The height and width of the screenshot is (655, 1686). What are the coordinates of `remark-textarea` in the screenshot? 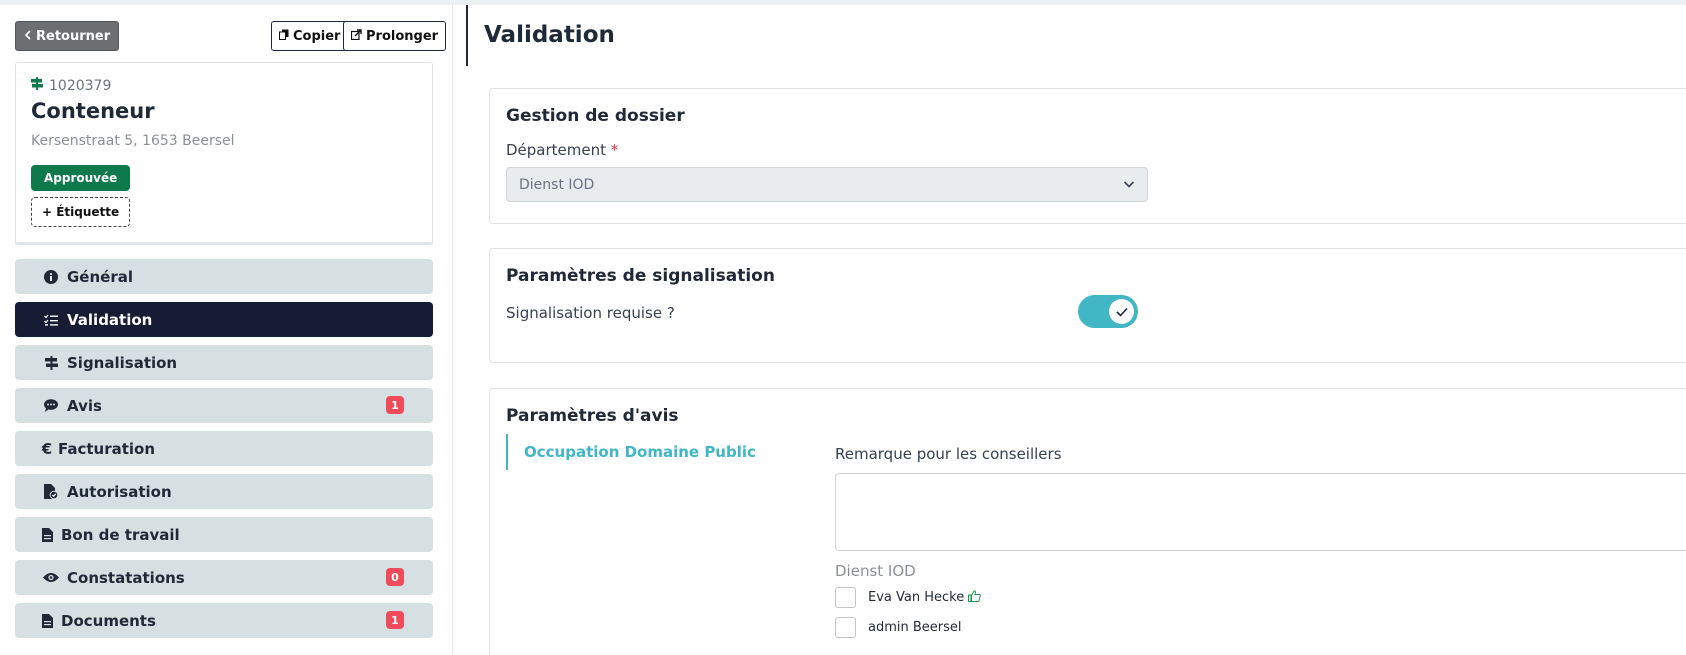 It's located at (1260, 512).